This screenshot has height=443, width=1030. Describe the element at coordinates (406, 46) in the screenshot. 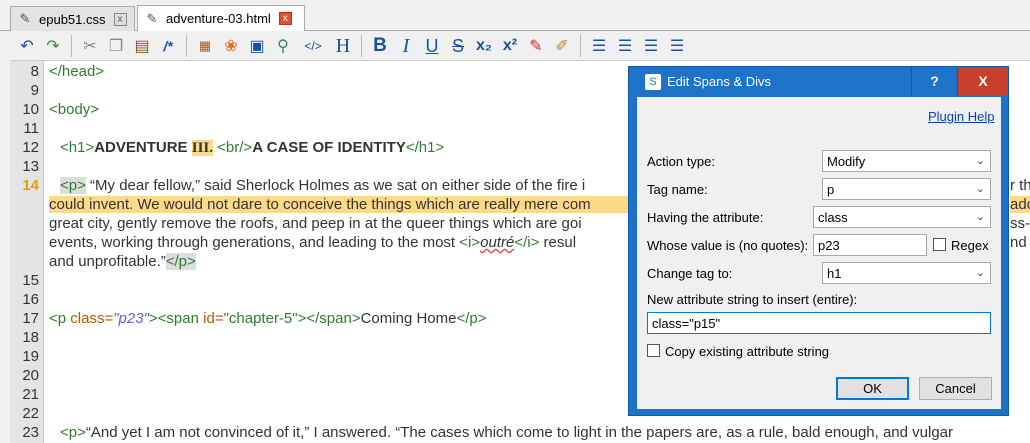

I see `italic-icon: I` at that location.